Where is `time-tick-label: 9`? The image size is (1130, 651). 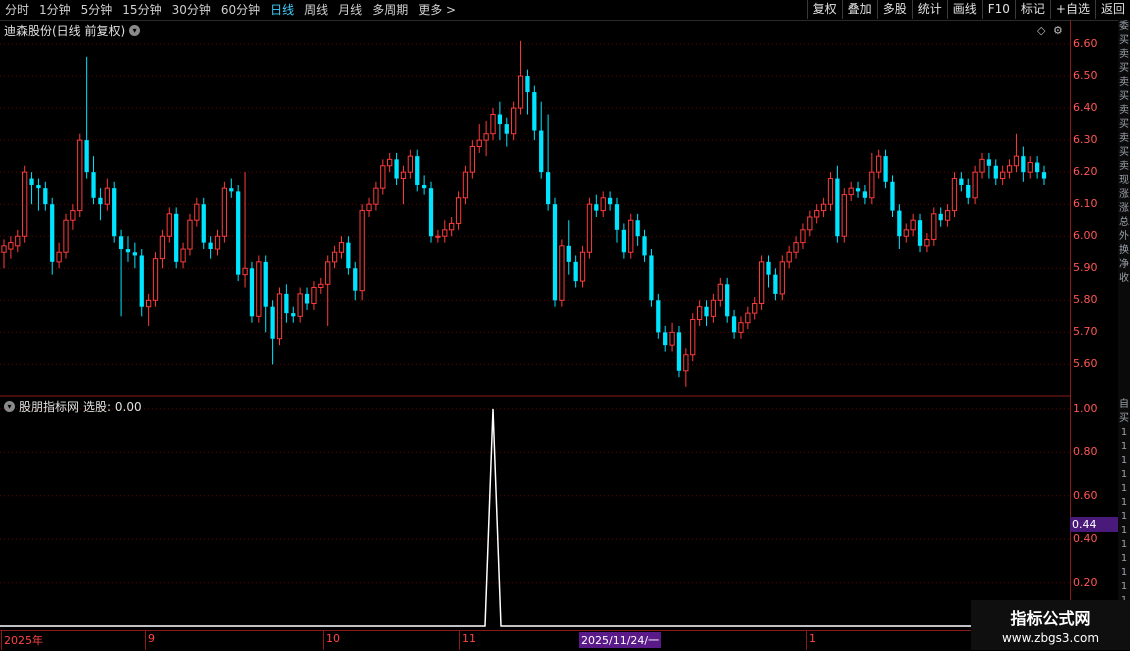
time-tick-label: 9 is located at coordinates (151, 638).